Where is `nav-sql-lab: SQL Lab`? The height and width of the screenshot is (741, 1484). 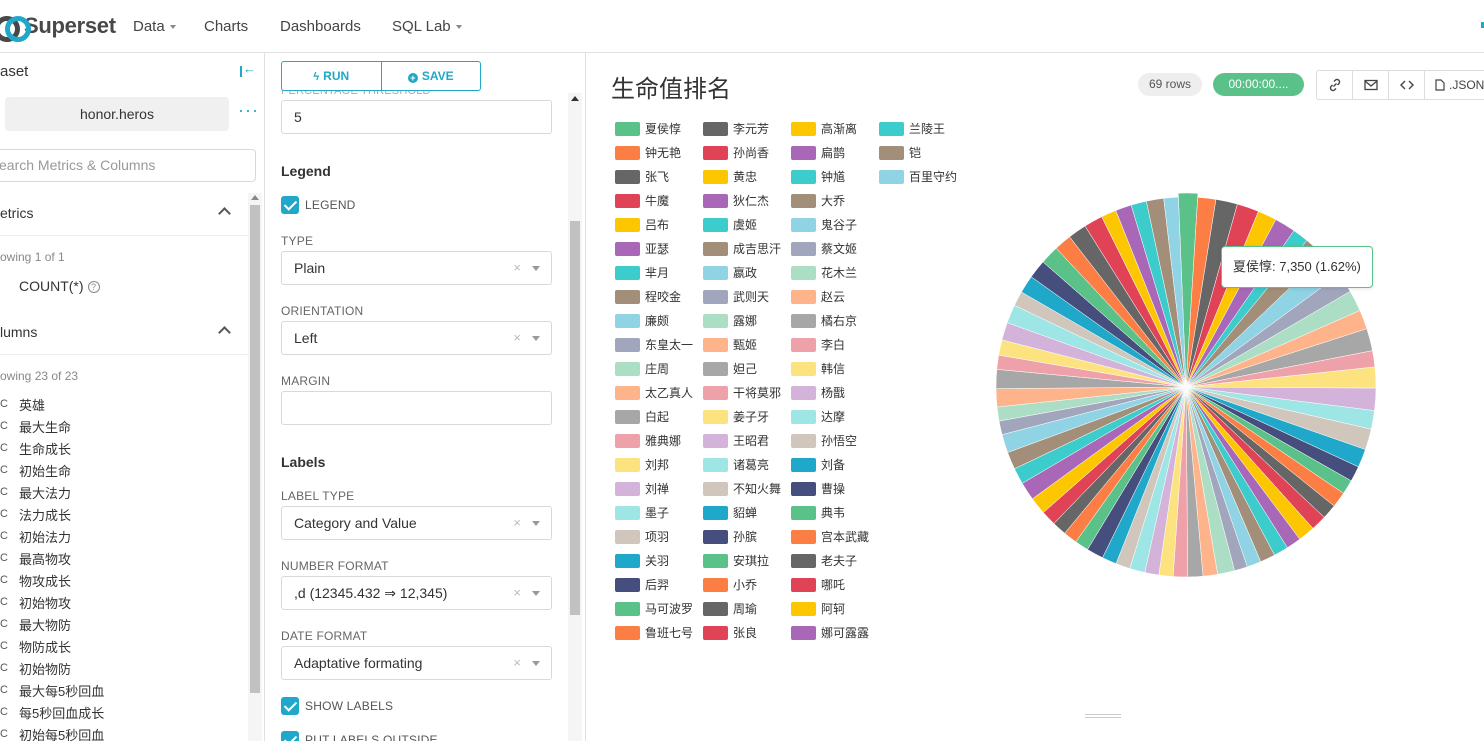 nav-sql-lab: SQL Lab is located at coordinates (427, 26).